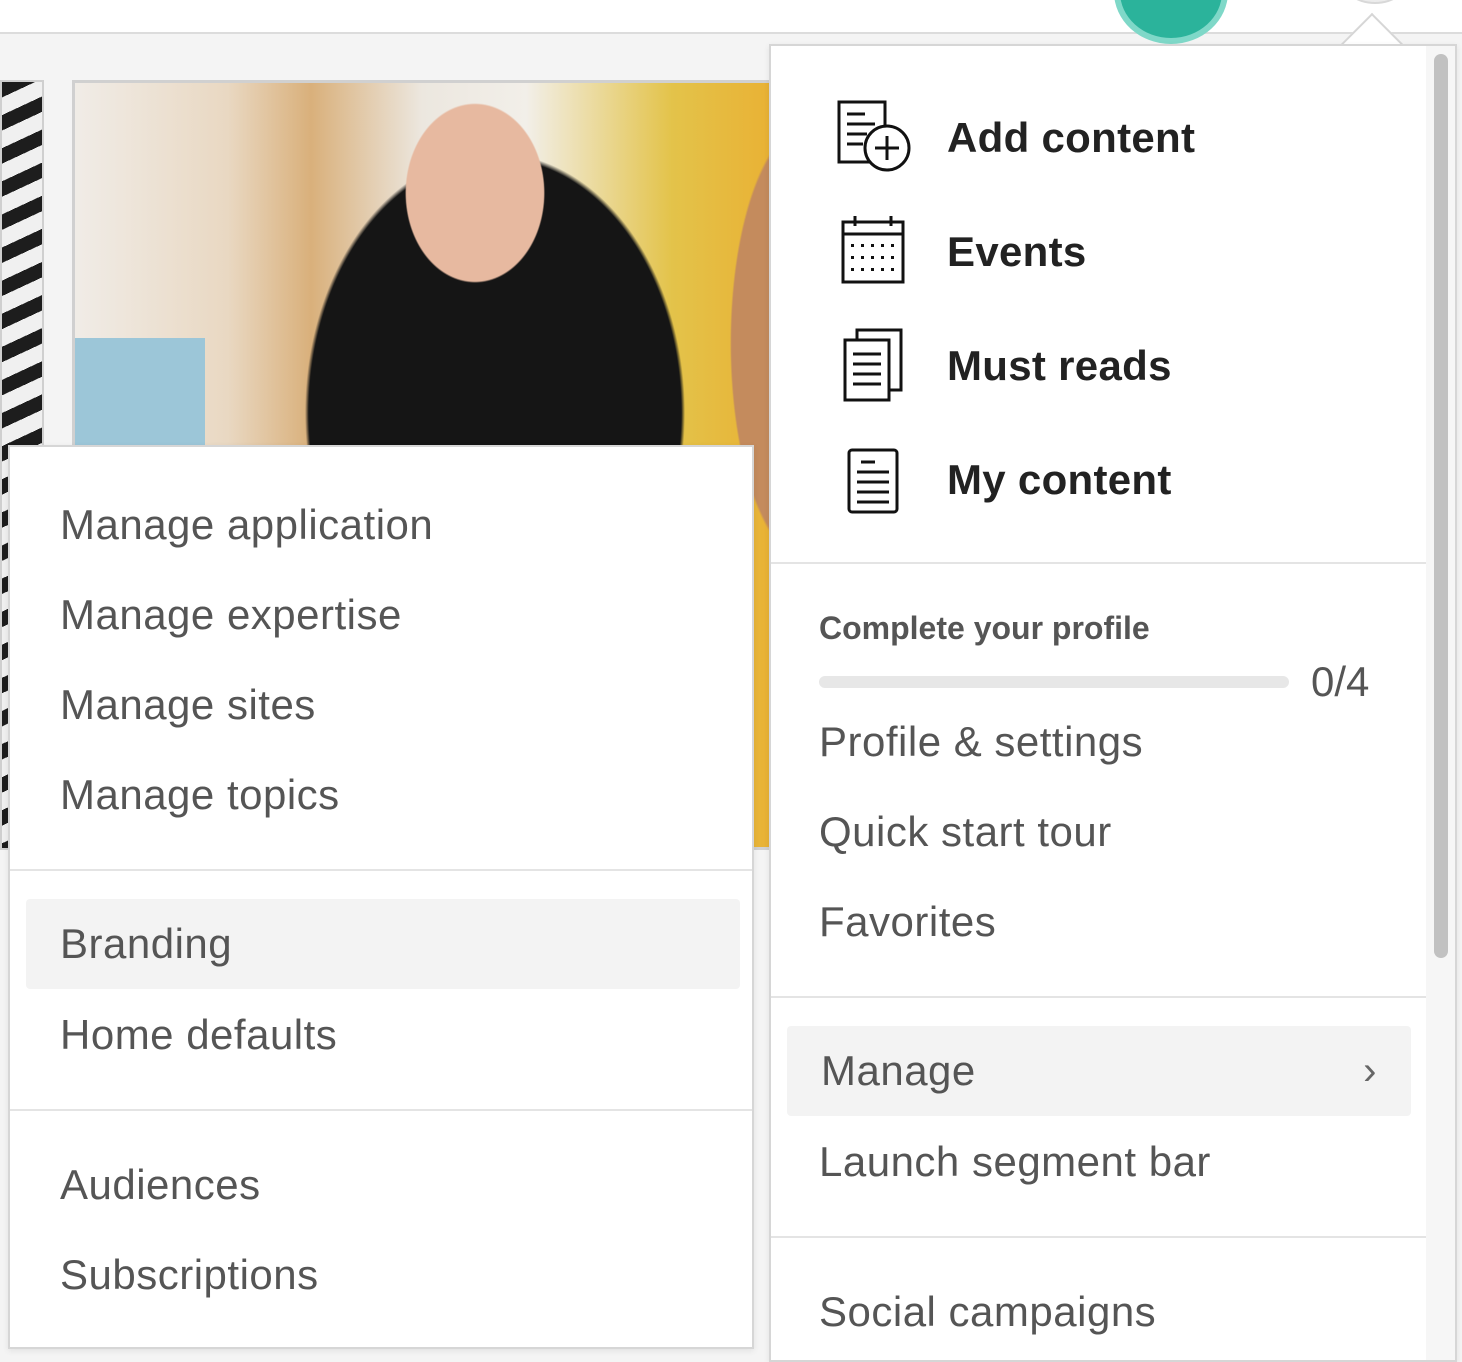 This screenshot has height=1362, width=1462. Describe the element at coordinates (987, 1312) in the screenshot. I see `menu-item-social-campaigns: Social campaigns` at that location.